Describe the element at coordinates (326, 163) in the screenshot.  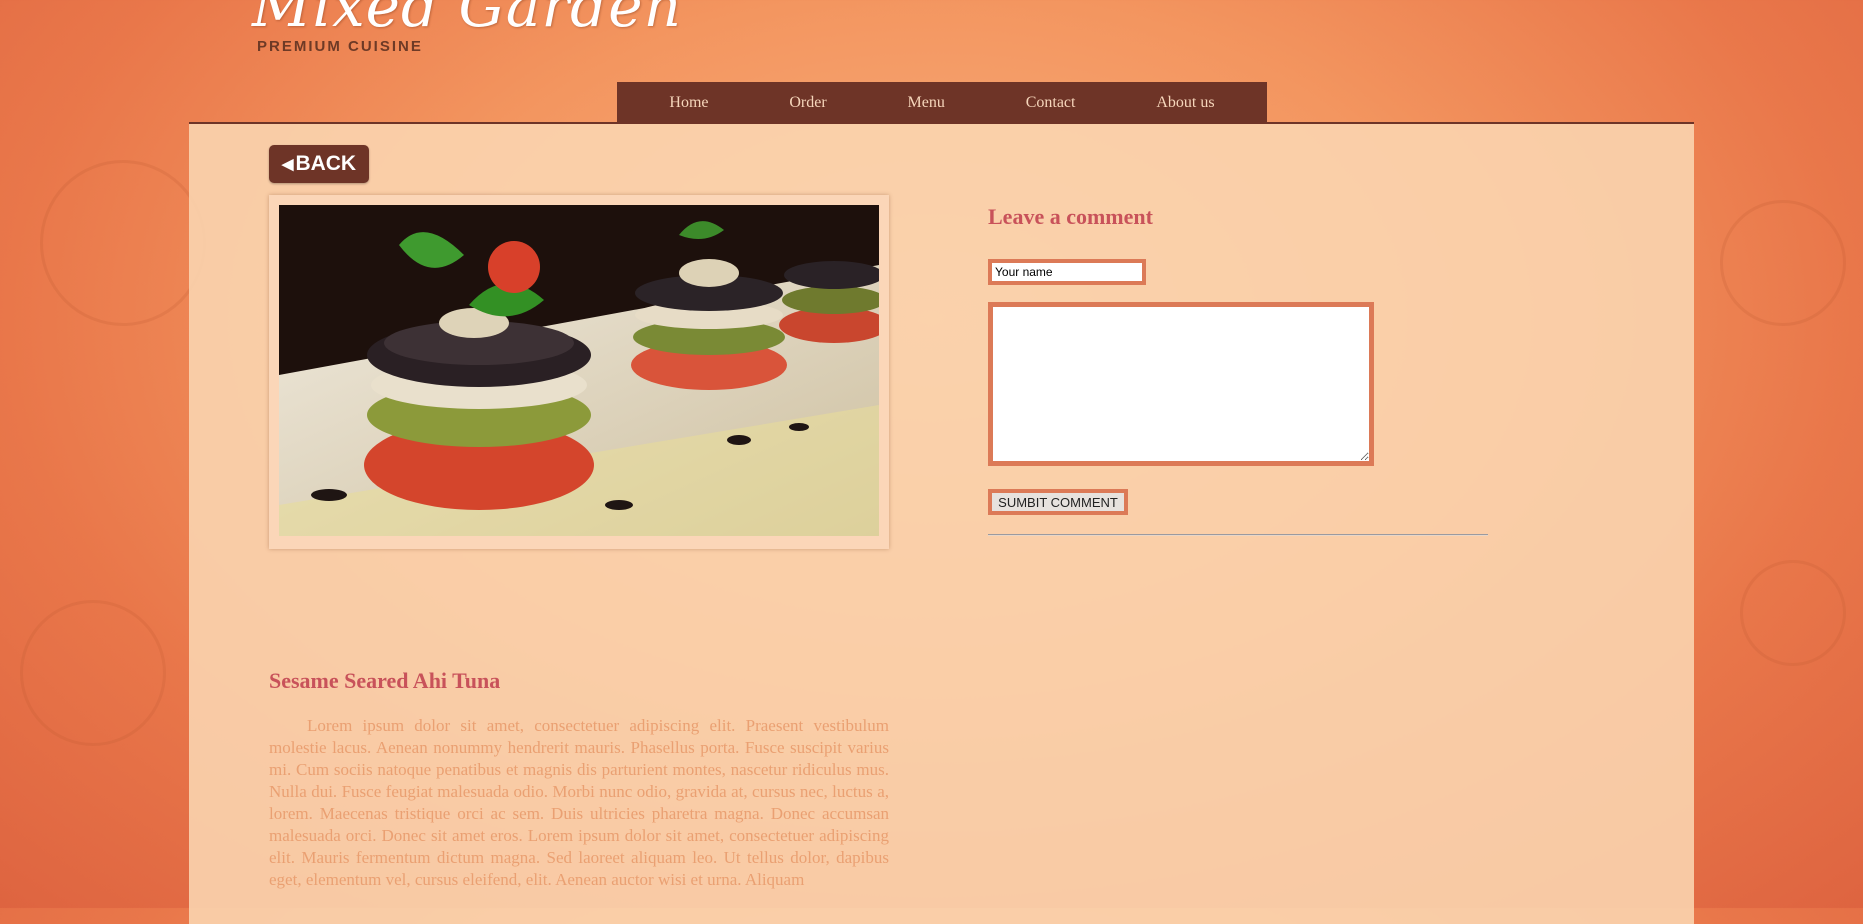
I see `back-button-label: BACK` at that location.